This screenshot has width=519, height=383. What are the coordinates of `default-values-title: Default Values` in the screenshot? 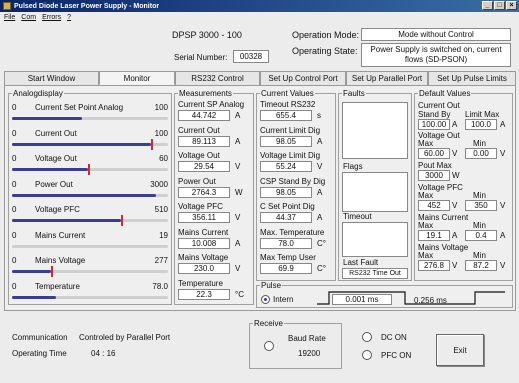 It's located at (445, 93).